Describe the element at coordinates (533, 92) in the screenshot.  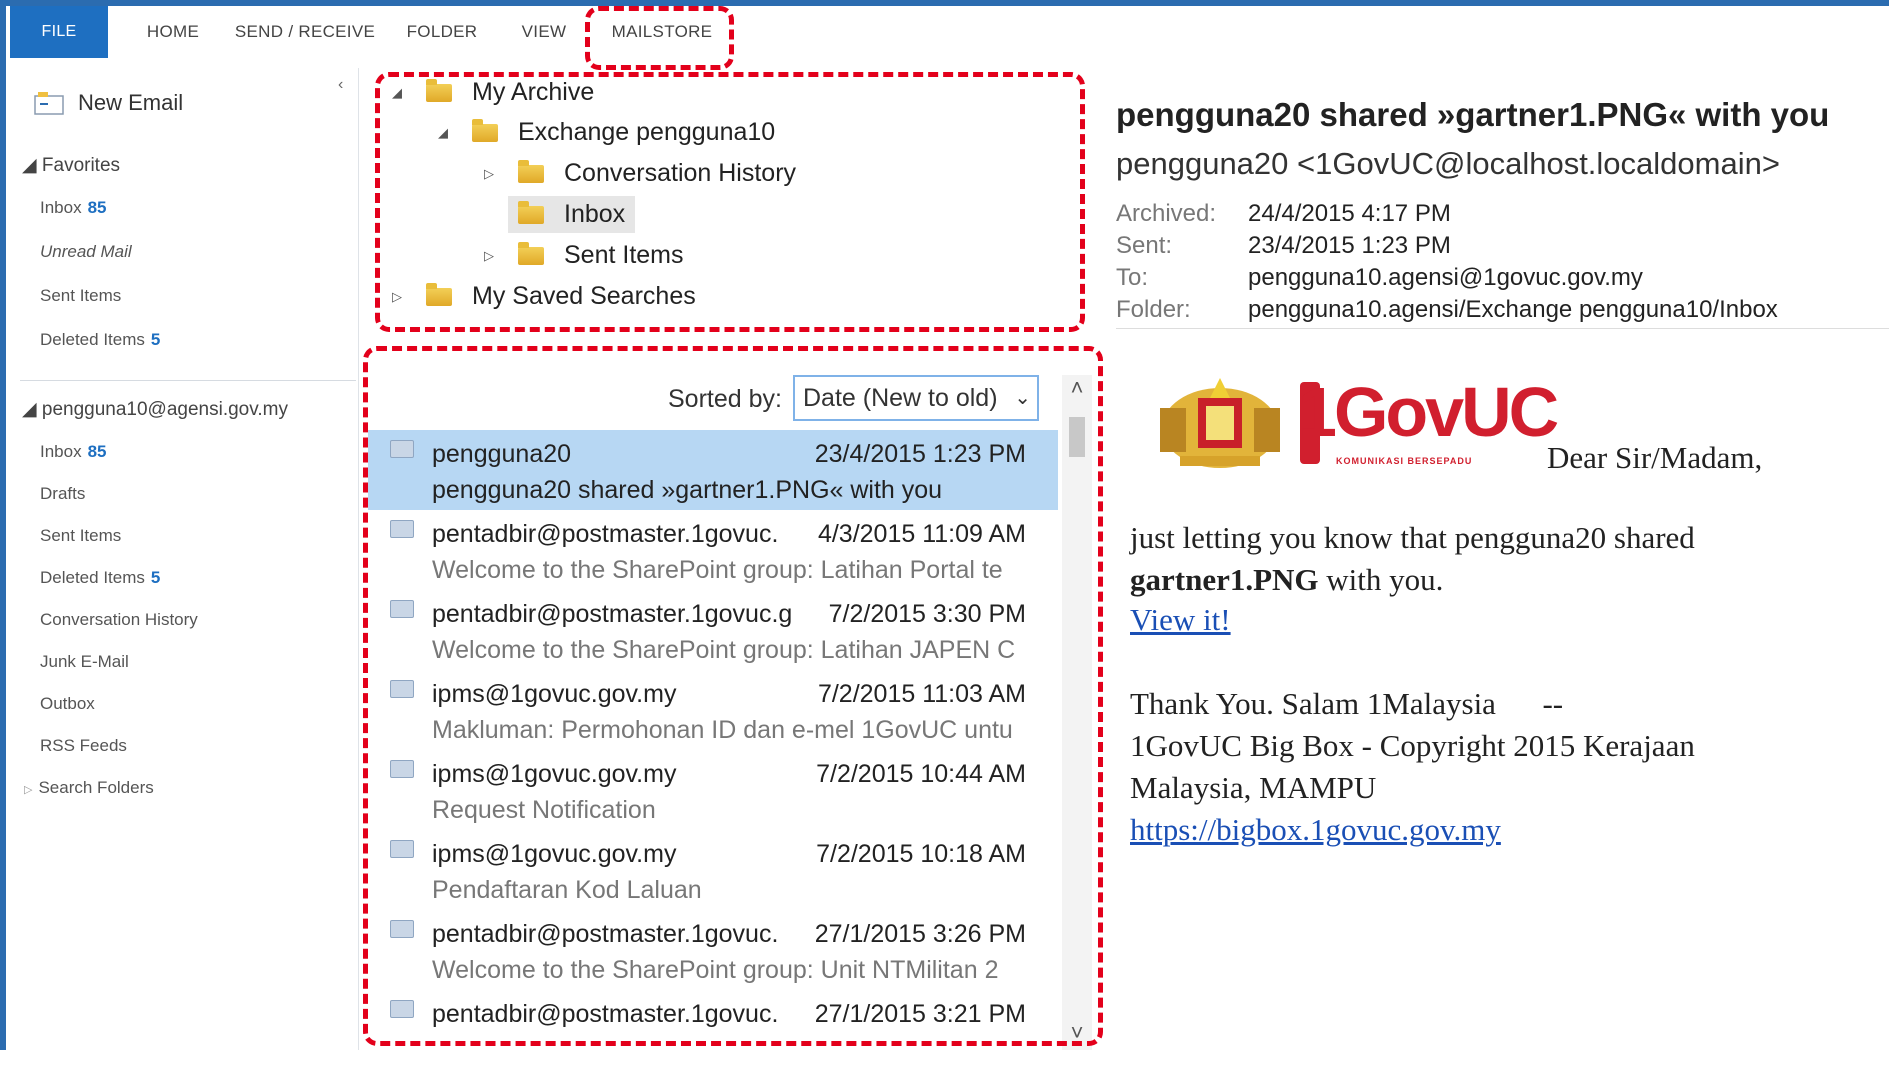
I see `tree-label: My Archive` at that location.